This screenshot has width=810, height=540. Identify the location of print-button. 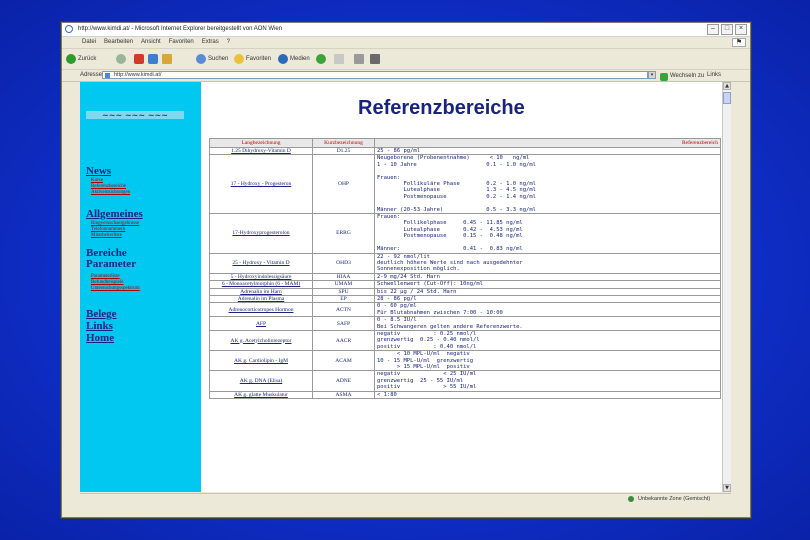
(359, 59).